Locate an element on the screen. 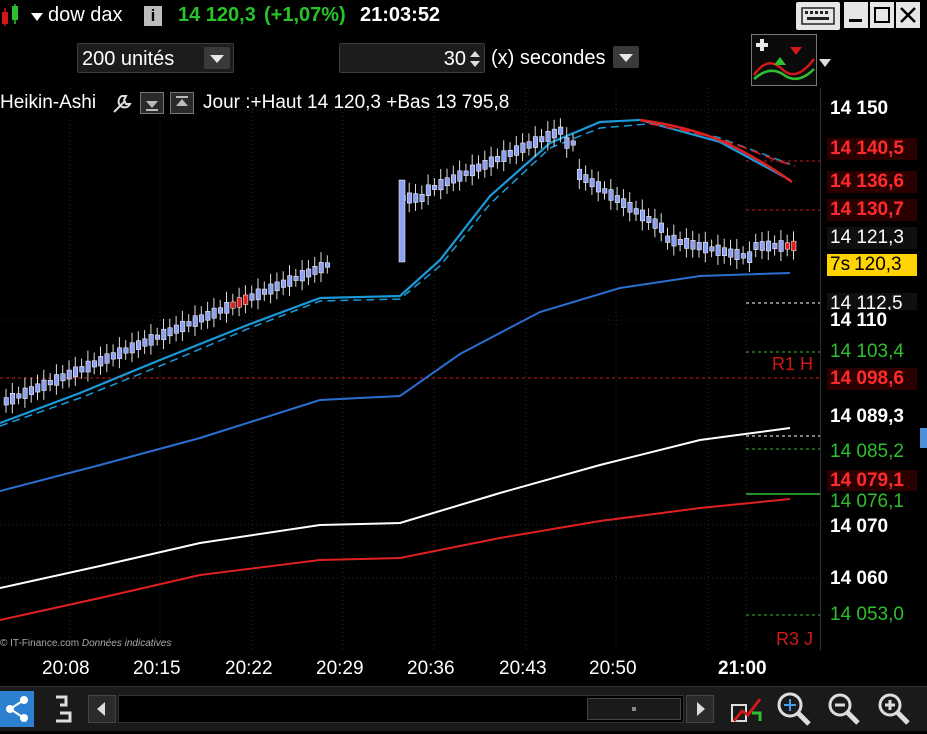 Image resolution: width=927 pixels, height=734 pixels. indicators-button is located at coordinates (784, 60).